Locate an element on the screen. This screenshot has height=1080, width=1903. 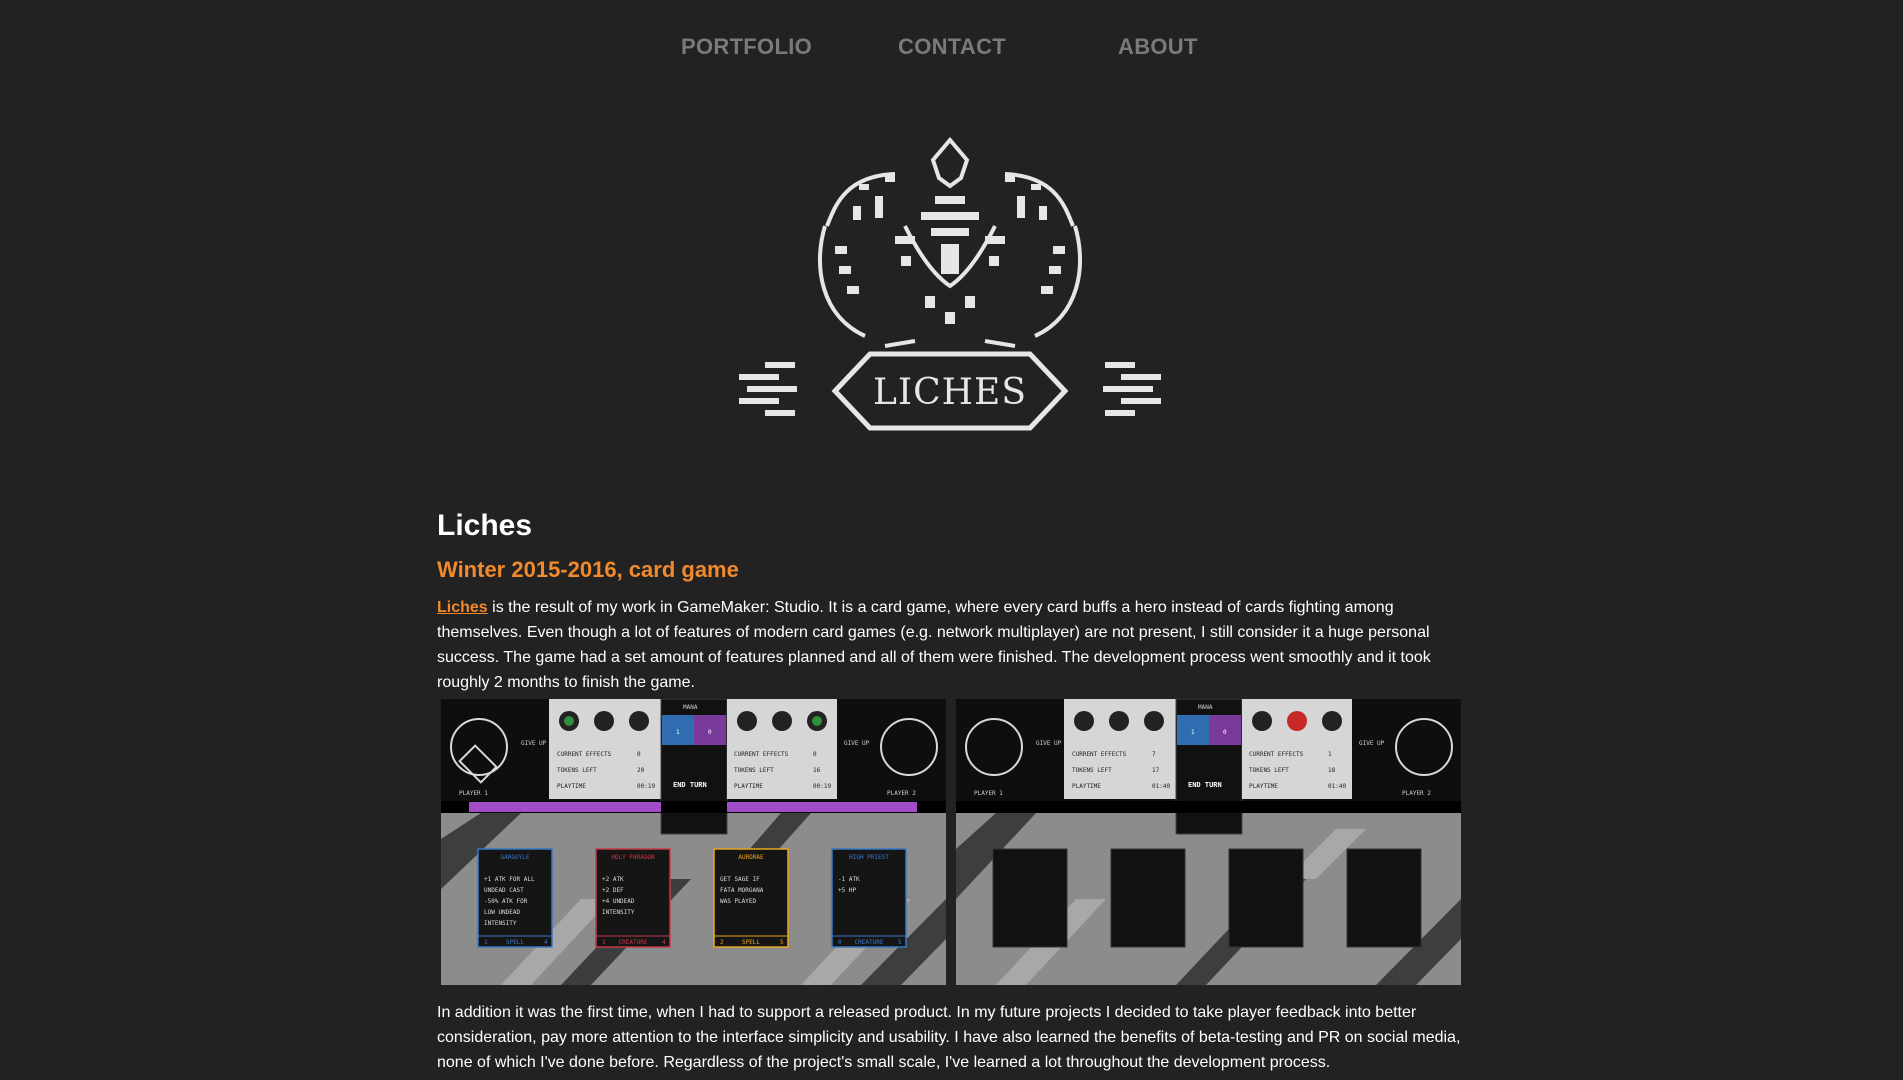
svg-text: 16 is located at coordinates (817, 770).